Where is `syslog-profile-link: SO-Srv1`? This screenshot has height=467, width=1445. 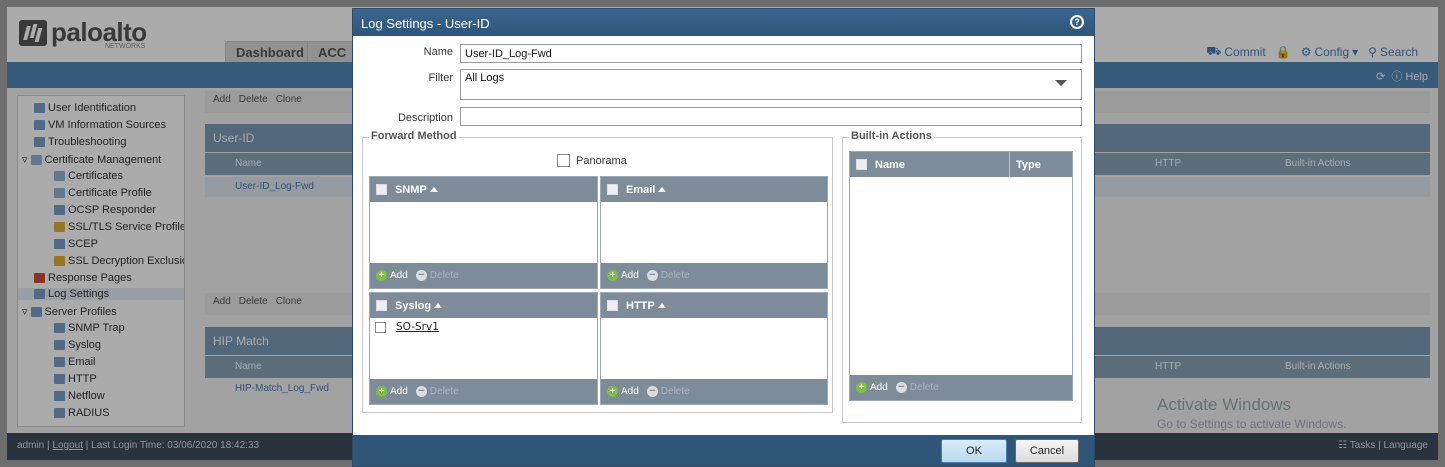
syslog-profile-link: SO-Srv1 is located at coordinates (417, 327).